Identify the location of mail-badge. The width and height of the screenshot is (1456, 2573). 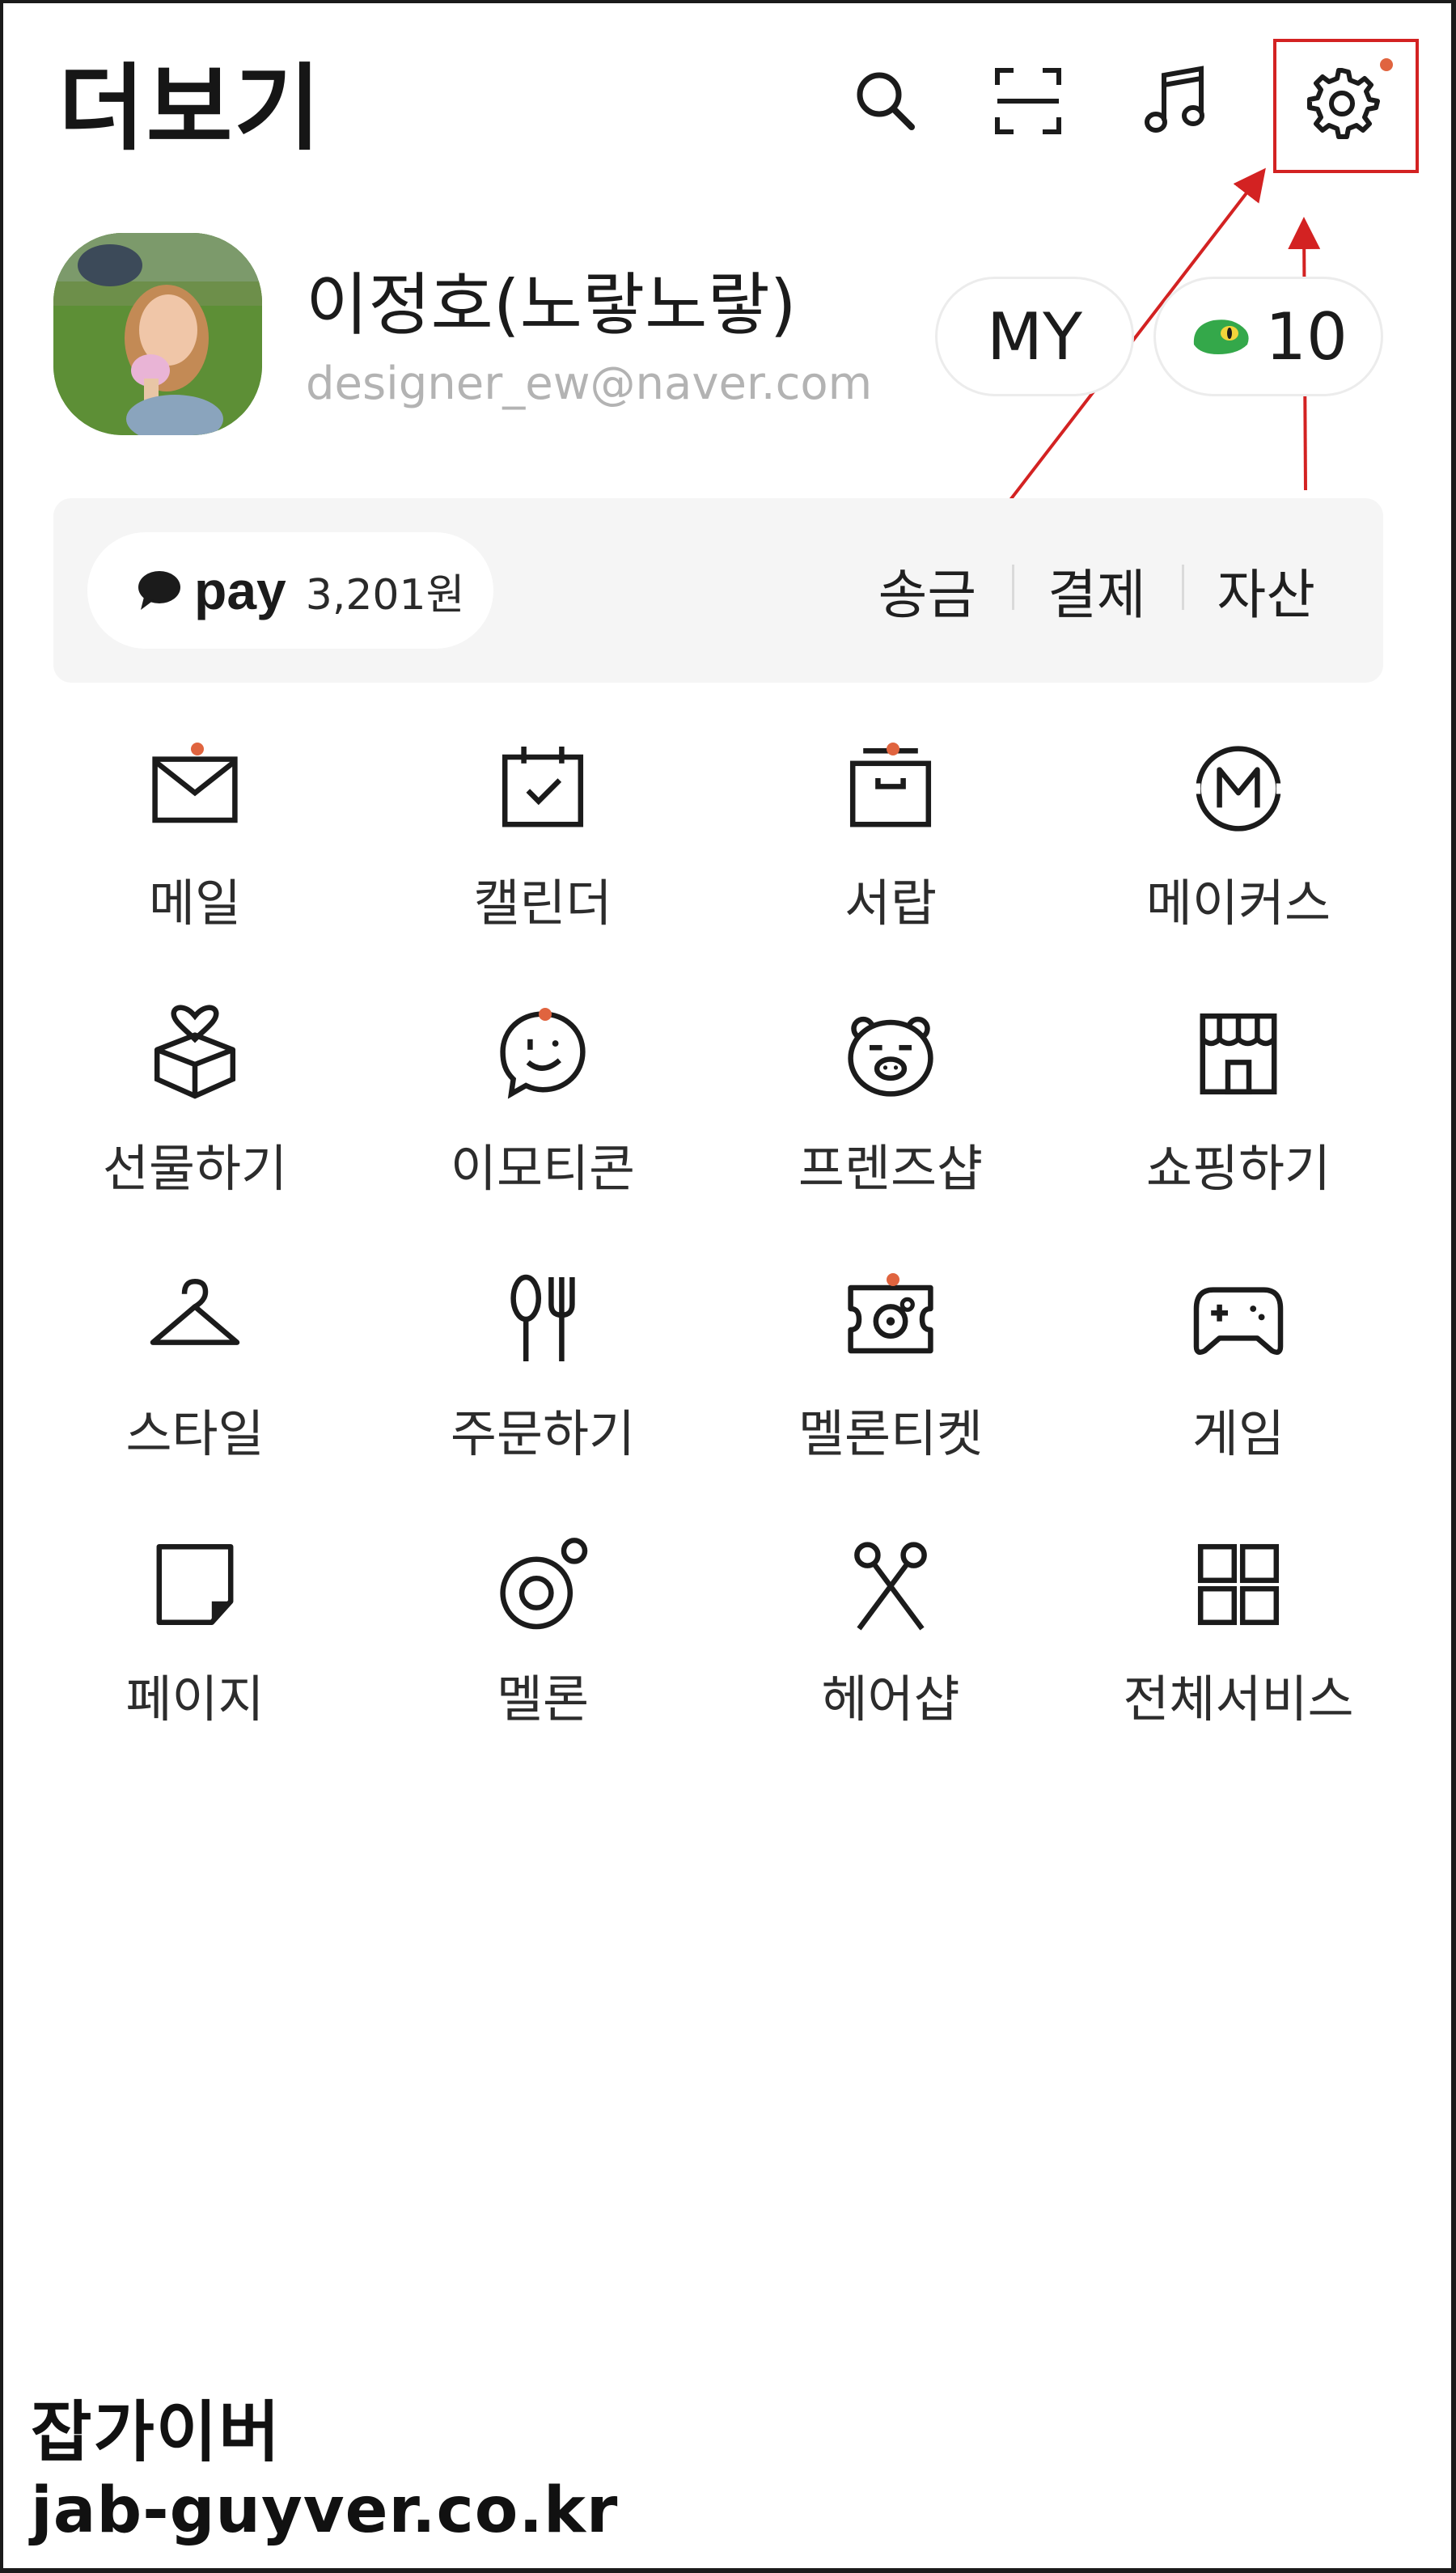
(197, 749).